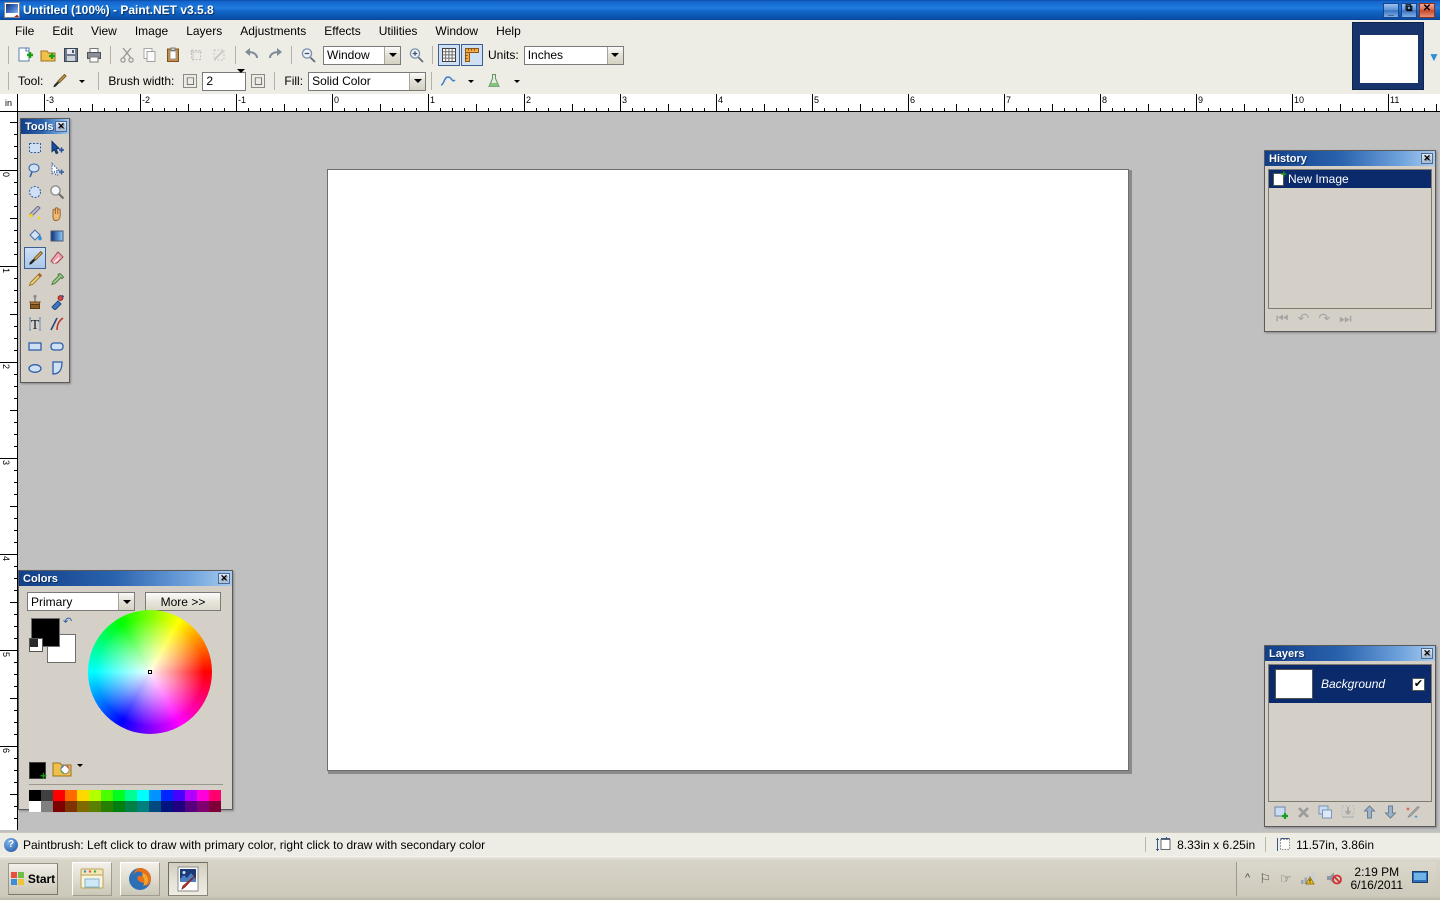  Describe the element at coordinates (57, 236) in the screenshot. I see `gradient-tool` at that location.